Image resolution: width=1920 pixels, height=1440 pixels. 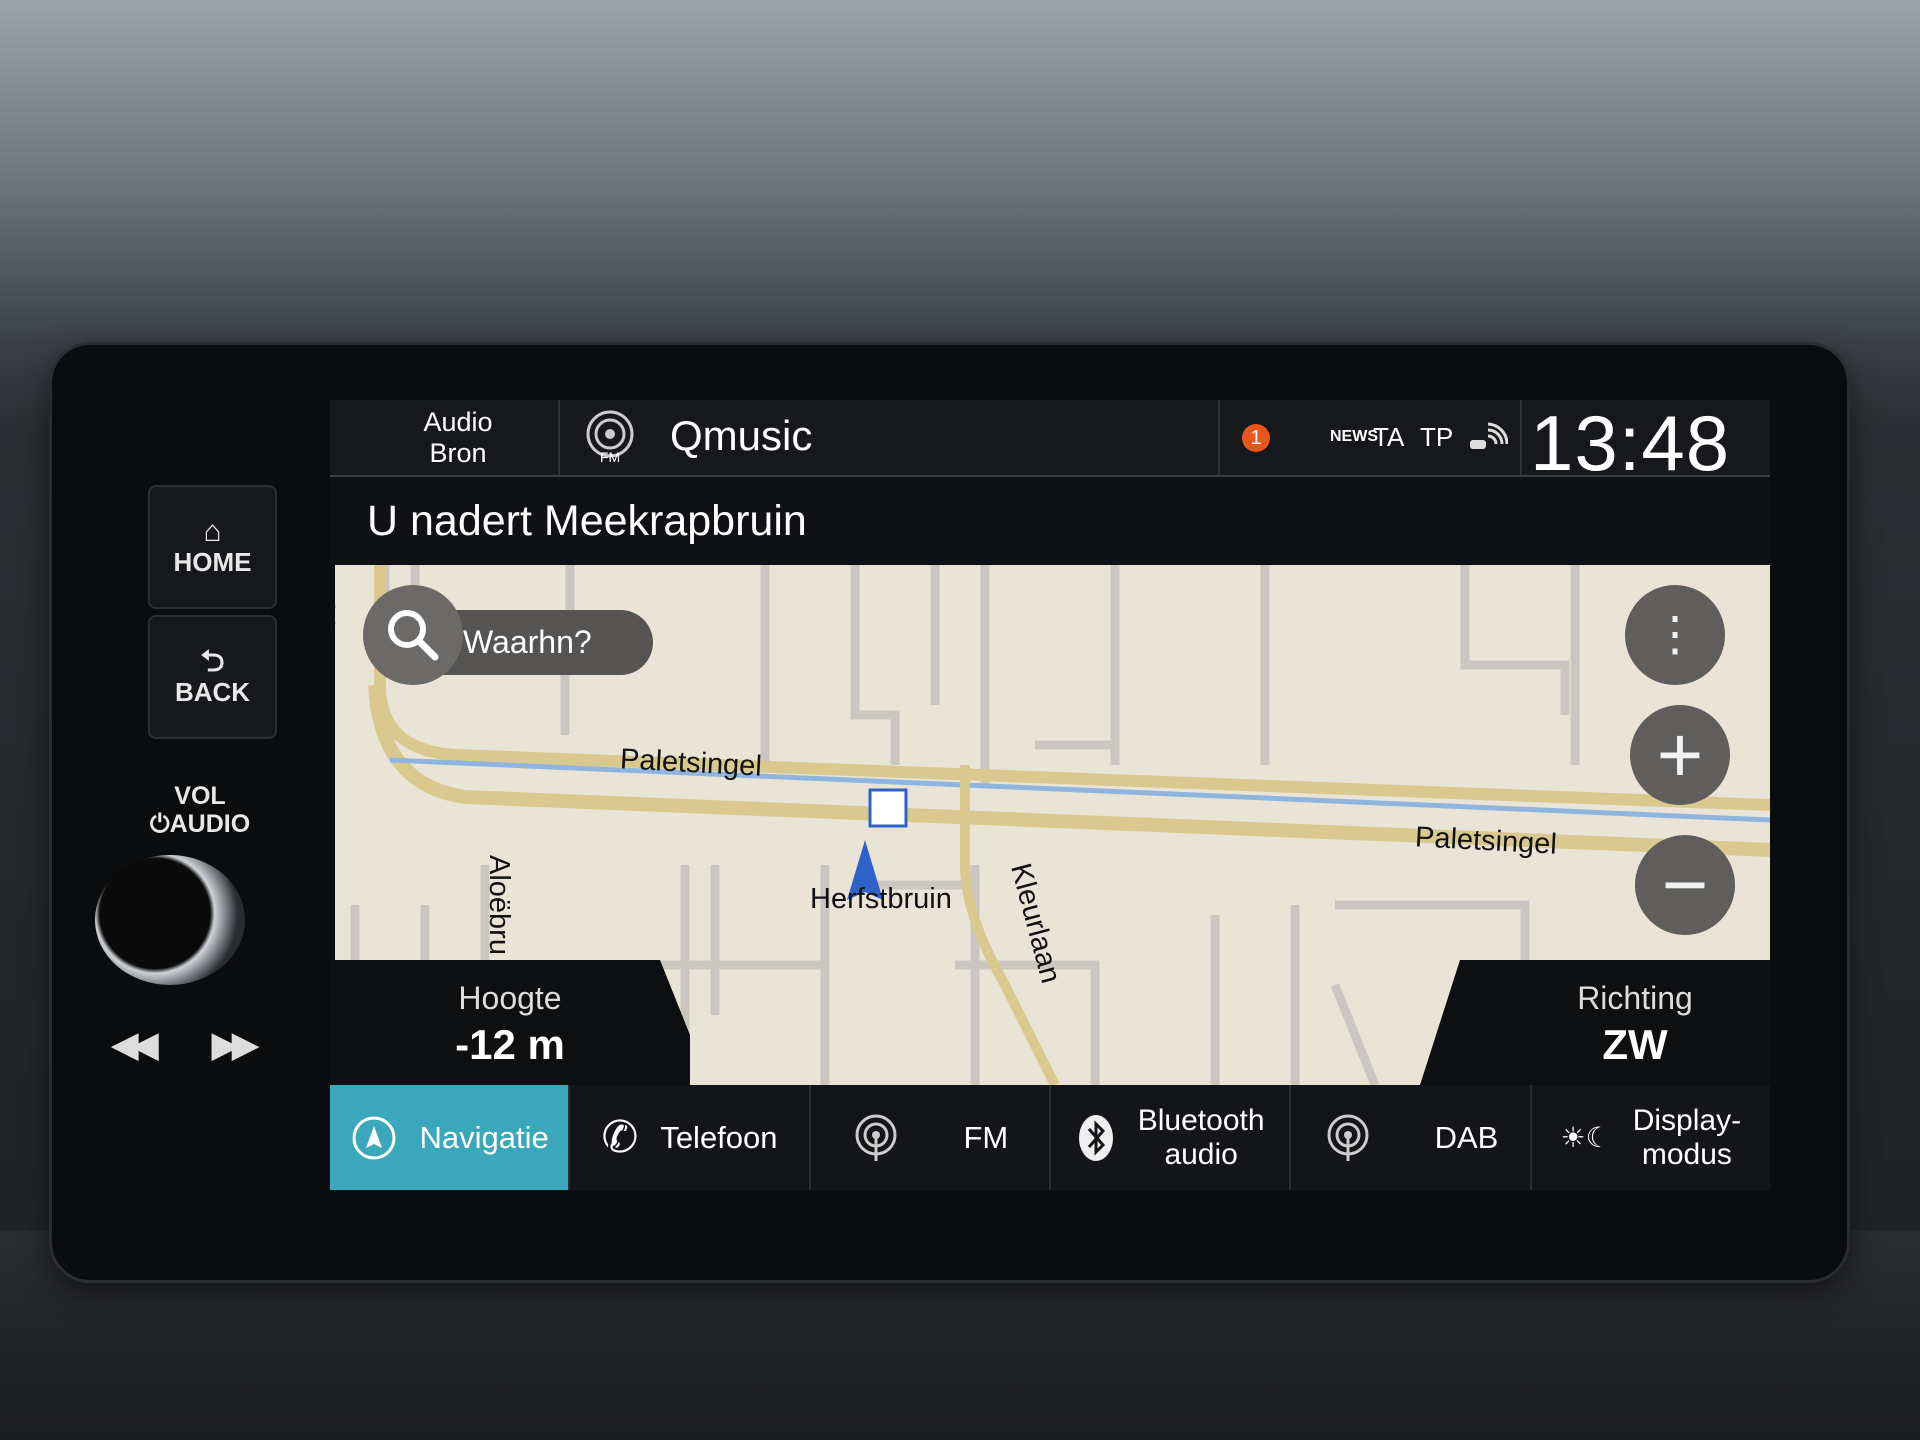 I want to click on honda-dealer-icon, so click(x=888, y=808).